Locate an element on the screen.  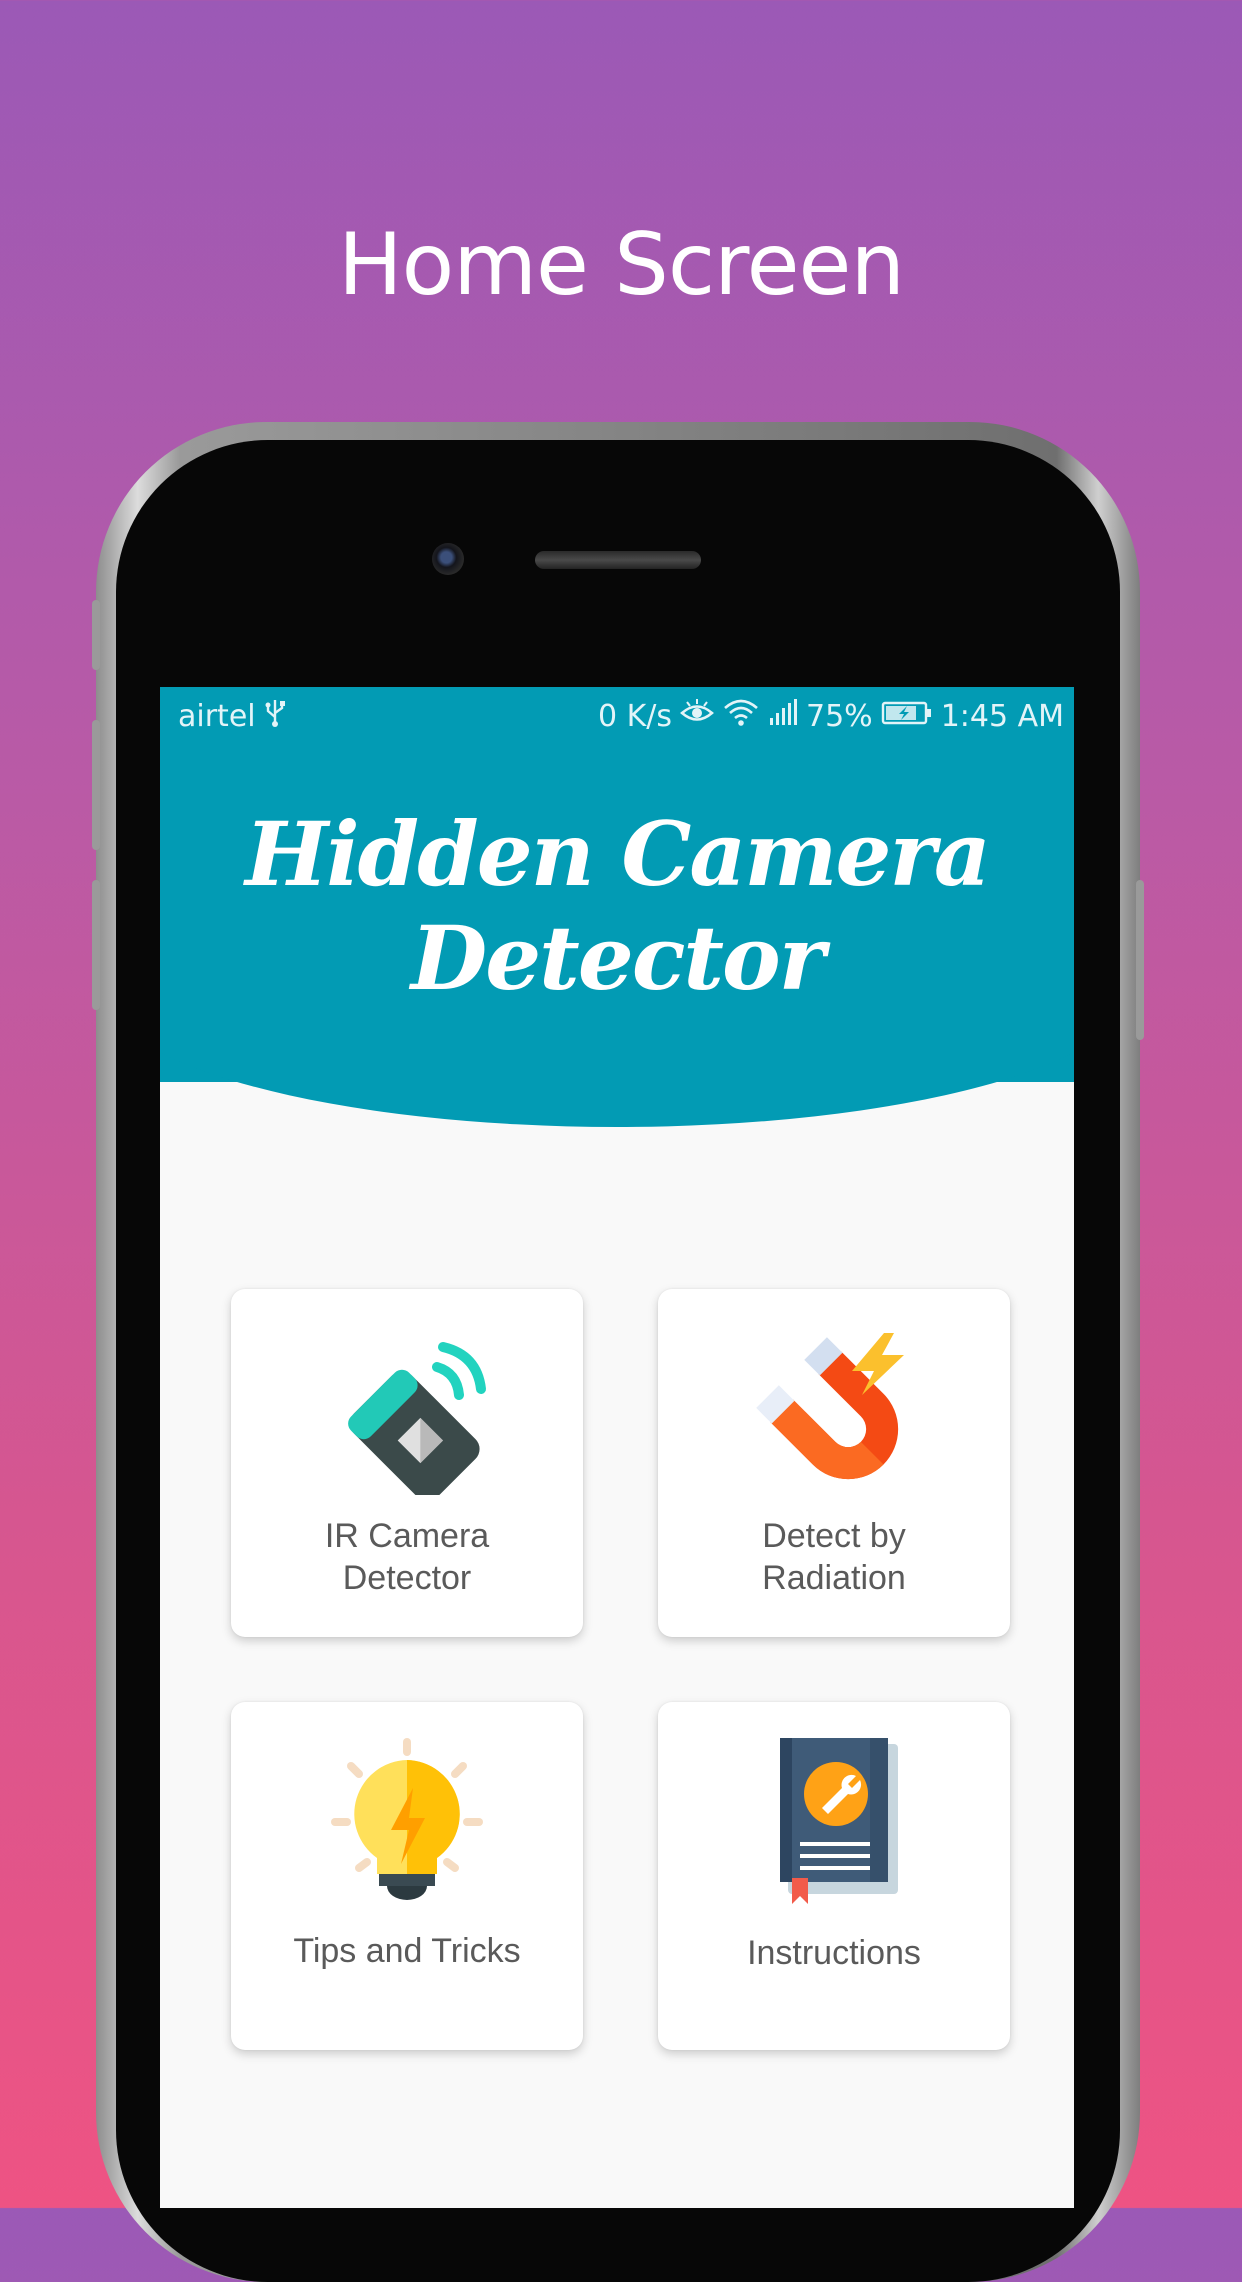
front-camera is located at coordinates (448, 559).